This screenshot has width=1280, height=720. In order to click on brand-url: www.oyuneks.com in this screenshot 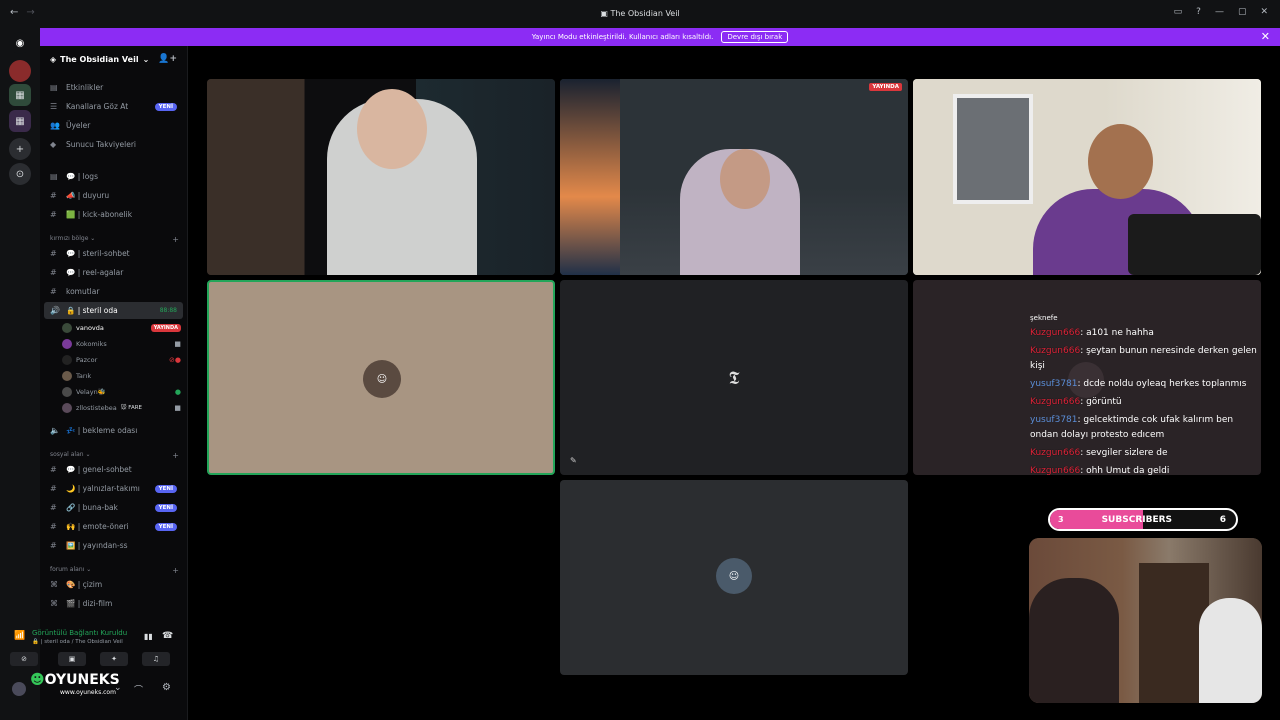, I will do `click(88, 692)`.